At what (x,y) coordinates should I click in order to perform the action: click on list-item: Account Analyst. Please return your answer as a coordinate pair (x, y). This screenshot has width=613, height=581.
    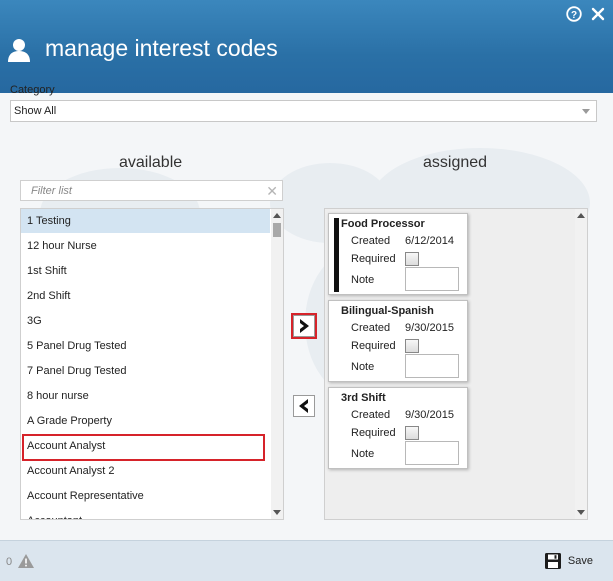
    Looking at the image, I should click on (145, 446).